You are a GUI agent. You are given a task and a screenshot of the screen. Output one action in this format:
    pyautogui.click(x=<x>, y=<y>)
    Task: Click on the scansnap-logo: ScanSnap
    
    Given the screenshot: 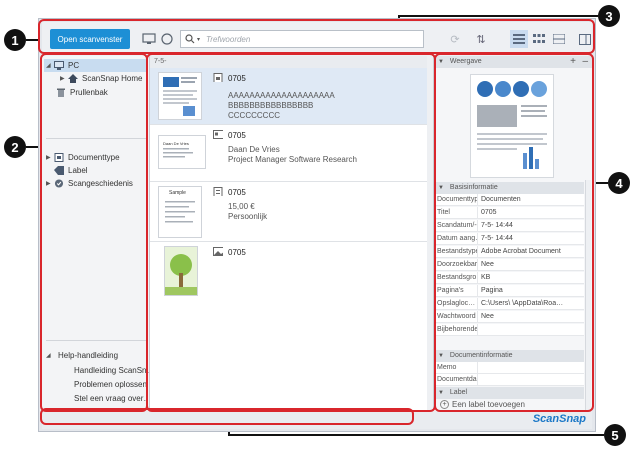 What is the action you would take?
    pyautogui.click(x=559, y=419)
    